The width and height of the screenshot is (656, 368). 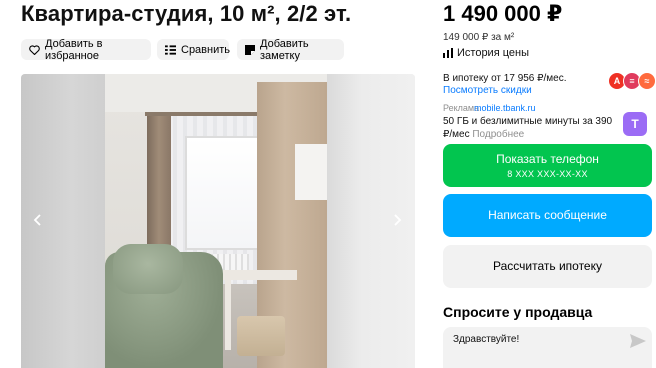 I want to click on ad-description: 50 ГБ и безлимитные минуты за 390 ₽/мес, so click(x=528, y=128).